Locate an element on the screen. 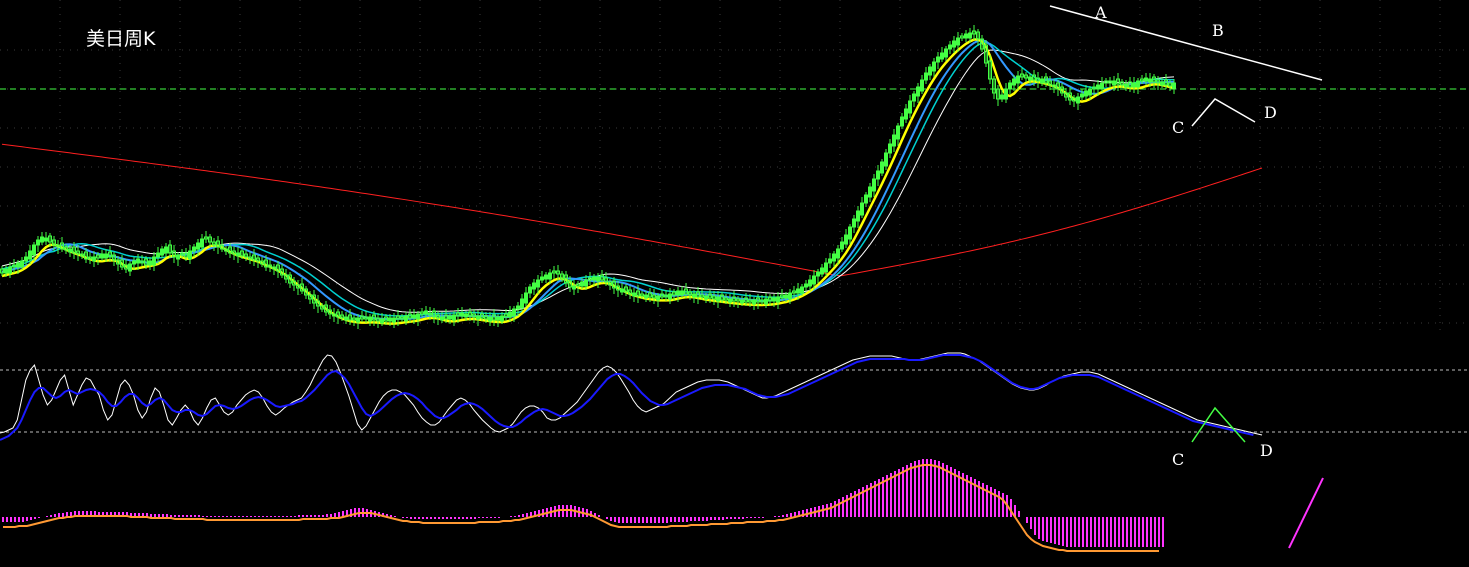 This screenshot has width=1469, height=567. trendline-c-d is located at coordinates (1223, 112).